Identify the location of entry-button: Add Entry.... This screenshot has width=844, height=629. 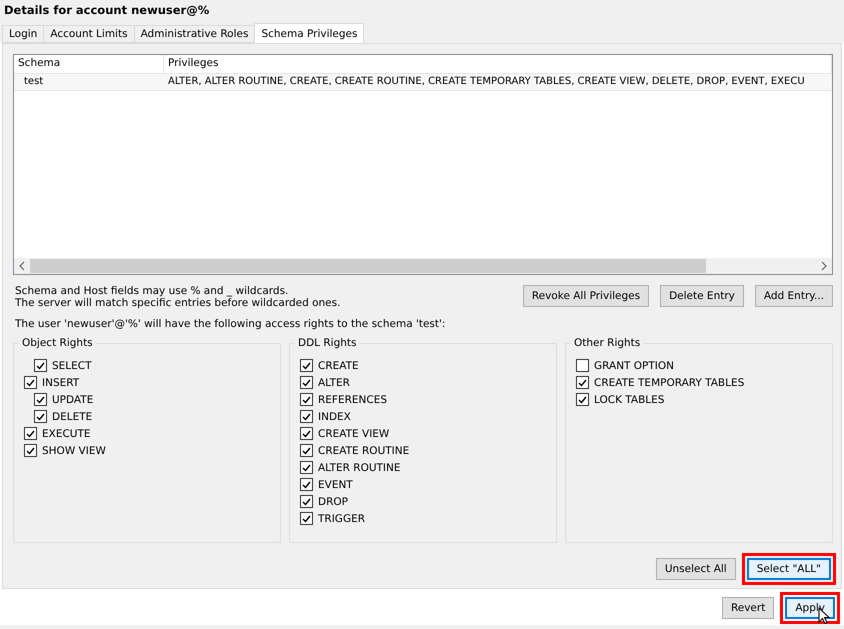
(793, 296).